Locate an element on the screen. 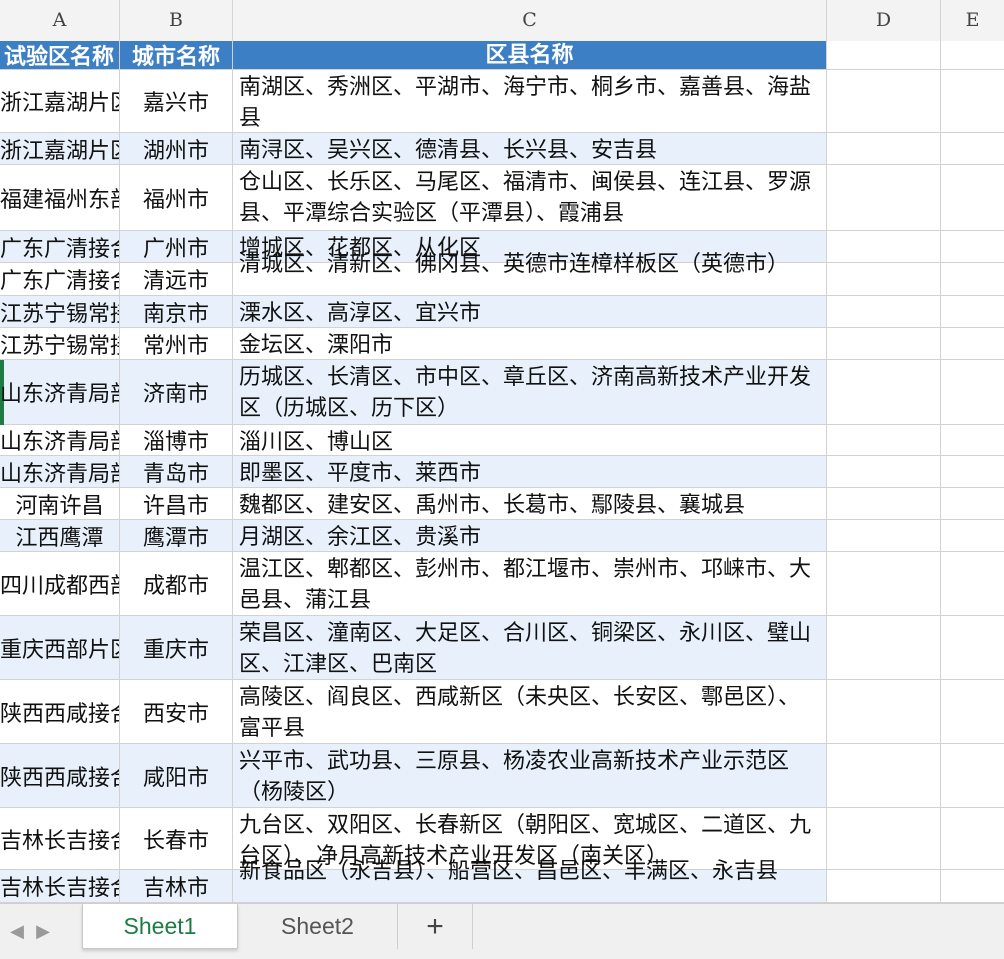  column-header-e: E is located at coordinates (972, 20).